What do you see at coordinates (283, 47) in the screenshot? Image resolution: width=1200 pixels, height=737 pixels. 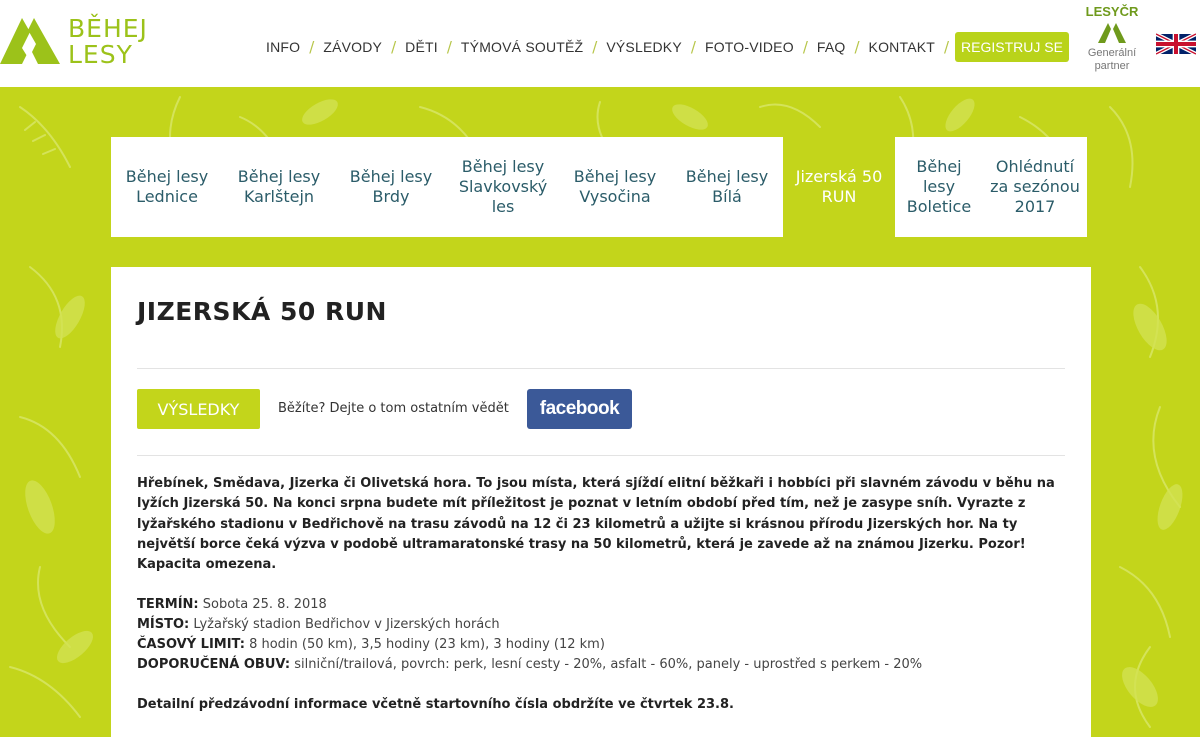 I see `nav-item-info: INFO` at bounding box center [283, 47].